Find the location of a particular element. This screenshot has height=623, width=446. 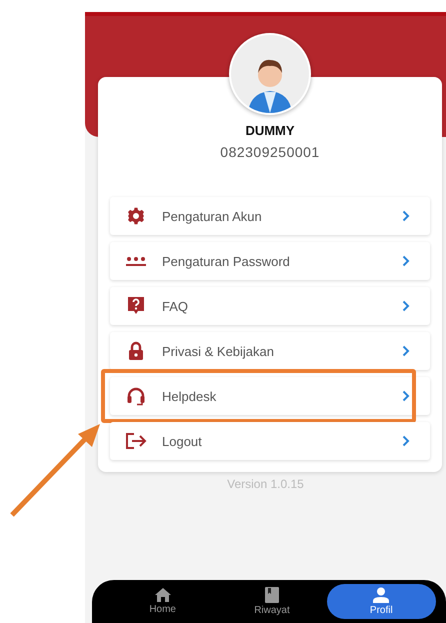

home-icon is located at coordinates (162, 595).